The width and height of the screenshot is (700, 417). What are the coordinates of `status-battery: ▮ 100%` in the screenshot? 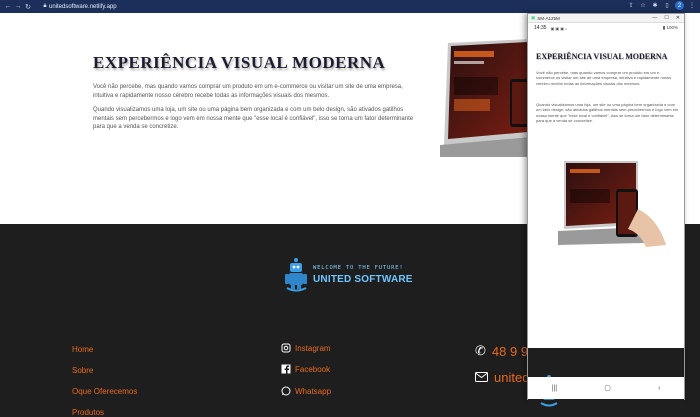 It's located at (670, 27).